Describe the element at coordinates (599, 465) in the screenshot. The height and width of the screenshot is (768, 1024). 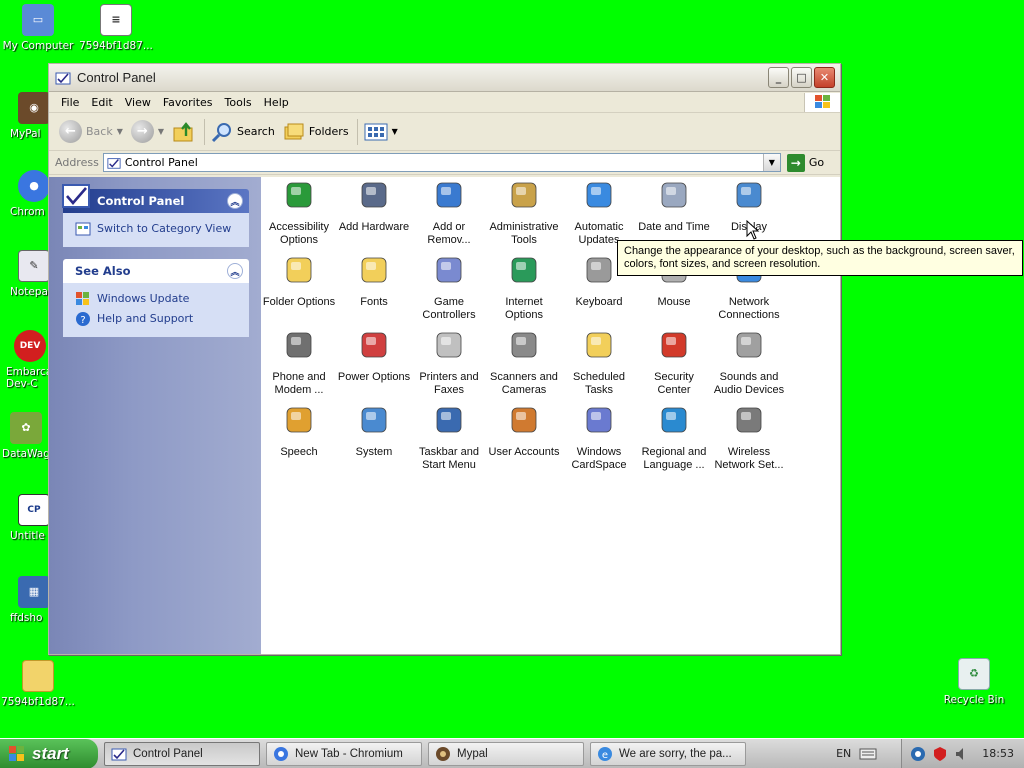
I see `cp-item-label-2: CardSpace` at that location.